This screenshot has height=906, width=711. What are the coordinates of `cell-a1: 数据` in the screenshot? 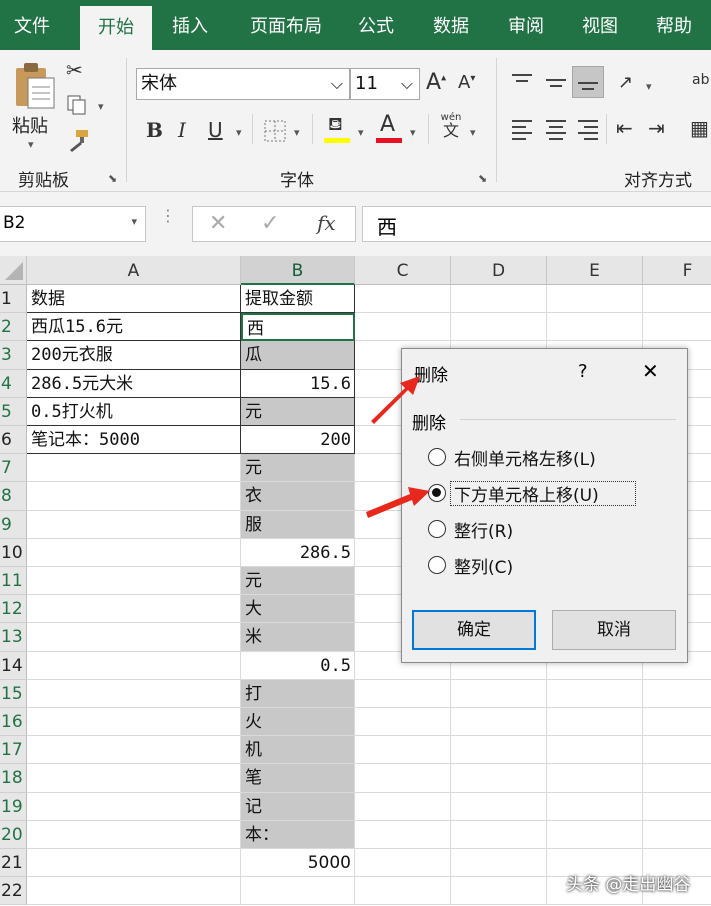 It's located at (134, 299).